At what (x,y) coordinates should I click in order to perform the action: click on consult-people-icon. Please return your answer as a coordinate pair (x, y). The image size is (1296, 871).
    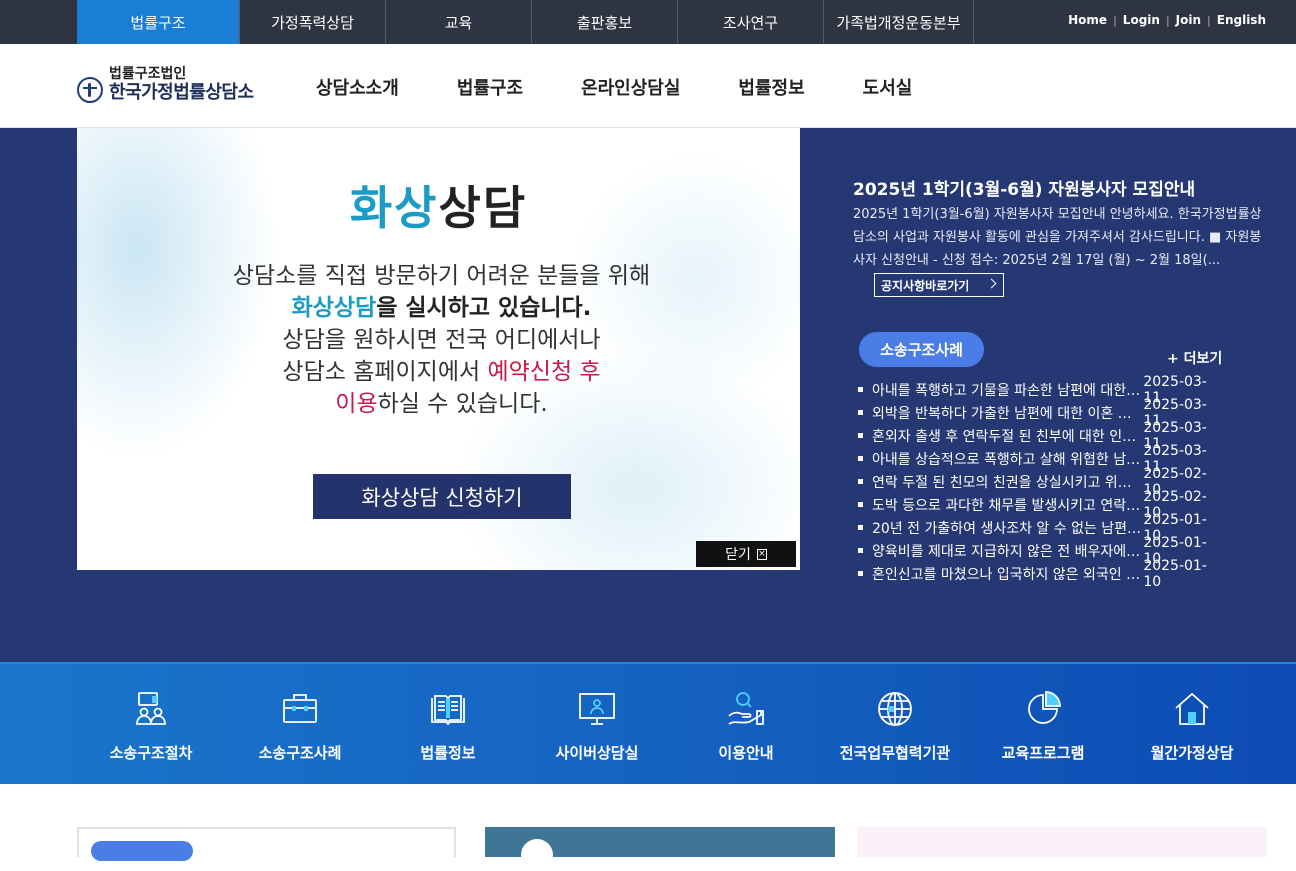
    Looking at the image, I should click on (151, 708).